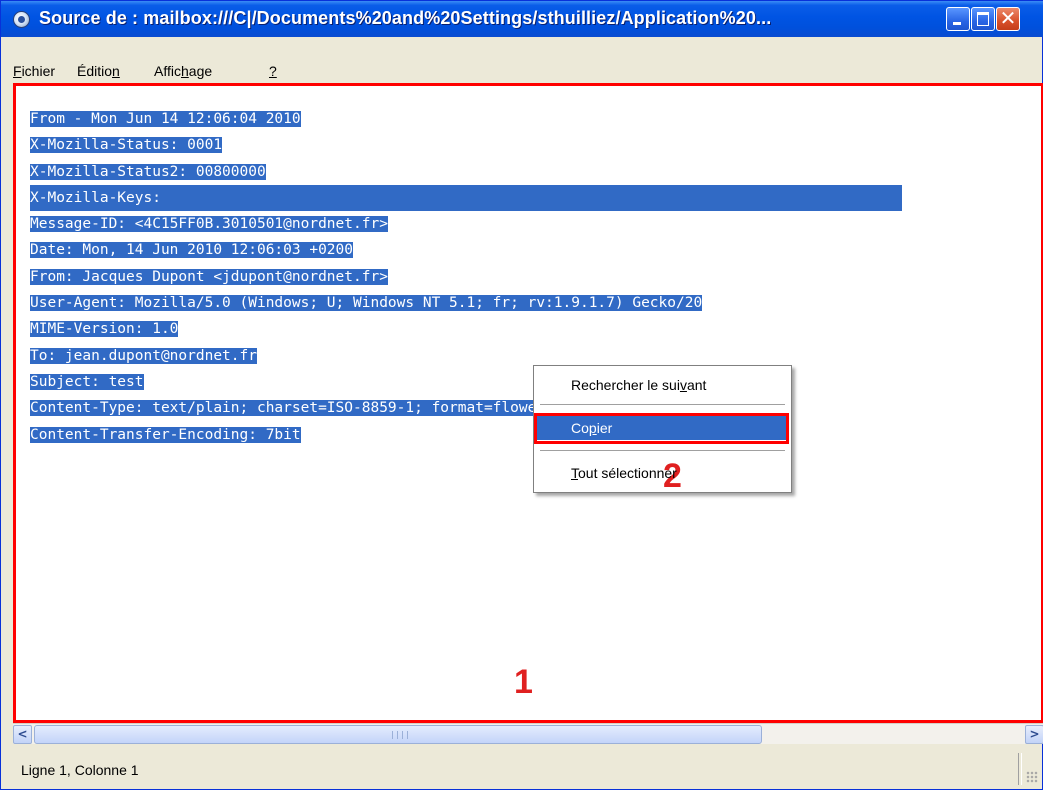 The width and height of the screenshot is (1043, 790). Describe the element at coordinates (466, 198) in the screenshot. I see `source-line: X-Mozilla-Keys:` at that location.